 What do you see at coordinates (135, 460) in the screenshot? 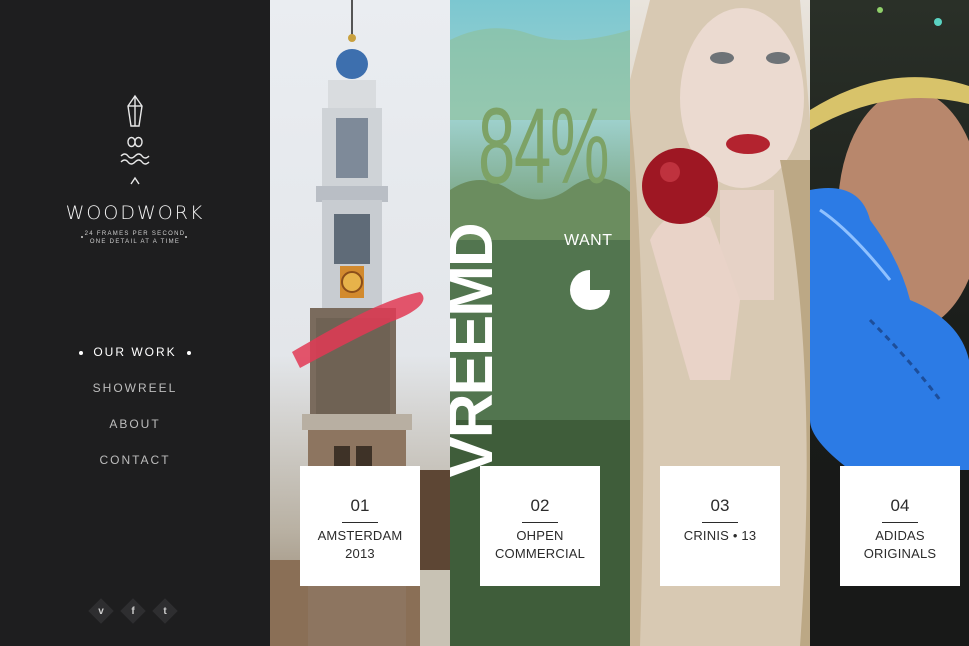
I see `nav-item-label: CONTACT` at bounding box center [135, 460].